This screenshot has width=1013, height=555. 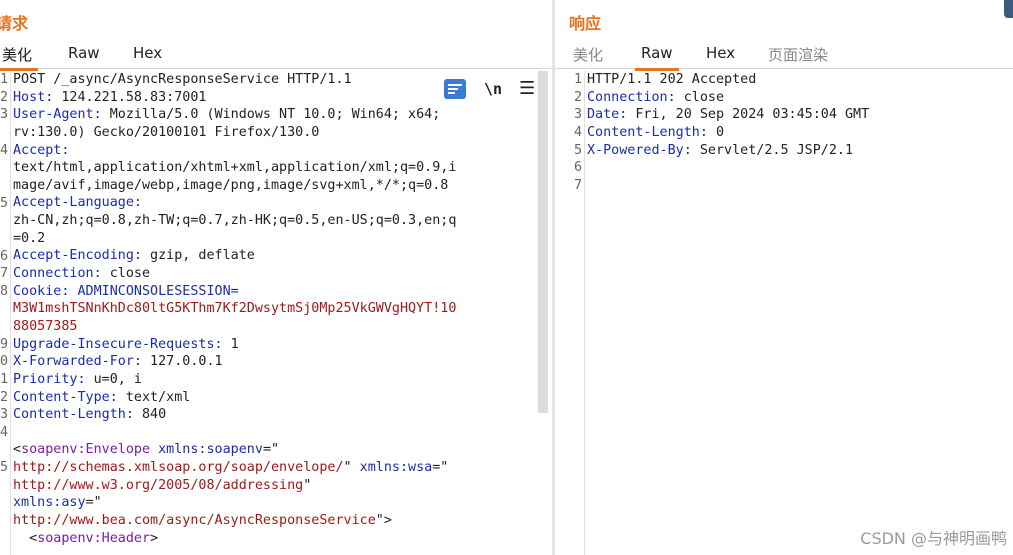 I want to click on code-line: rv:130.0) Gecko/20100101 Firefox/130.0, so click(x=282, y=133).